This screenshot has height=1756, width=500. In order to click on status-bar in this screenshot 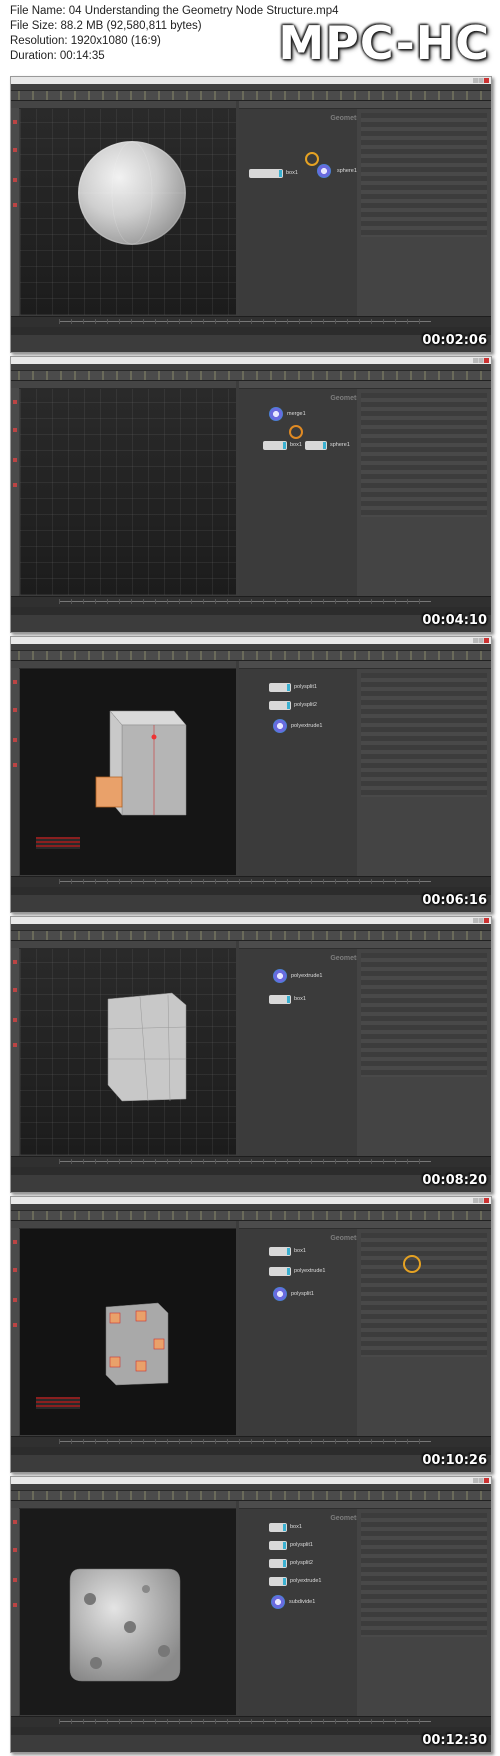, I will do `click(251, 1171)`.